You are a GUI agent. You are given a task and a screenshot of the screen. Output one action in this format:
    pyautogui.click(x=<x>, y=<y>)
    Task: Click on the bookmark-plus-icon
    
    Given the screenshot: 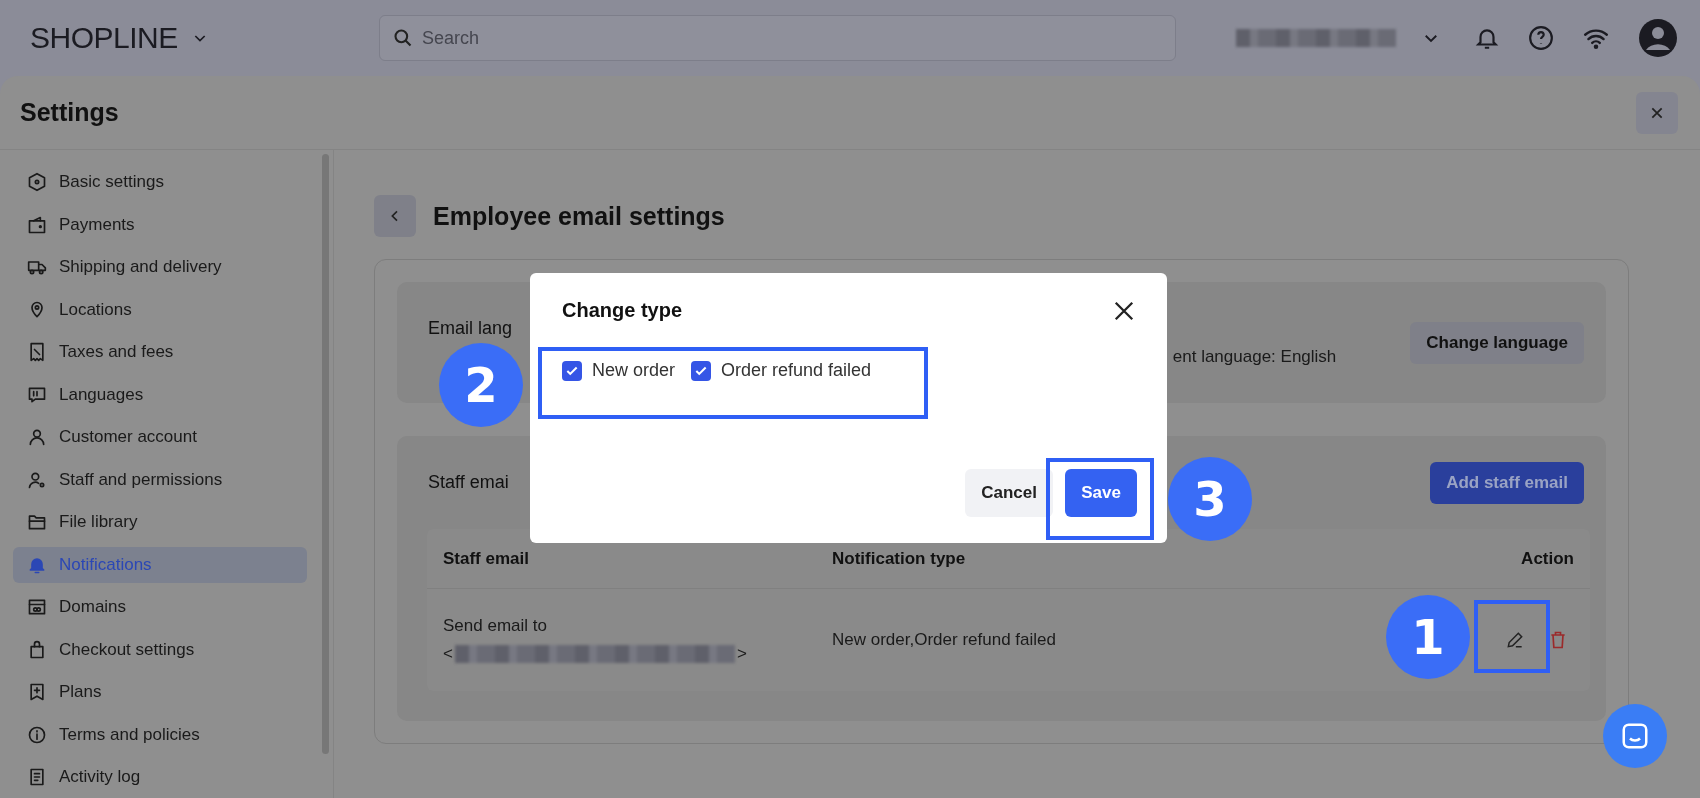 What is the action you would take?
    pyautogui.click(x=37, y=692)
    